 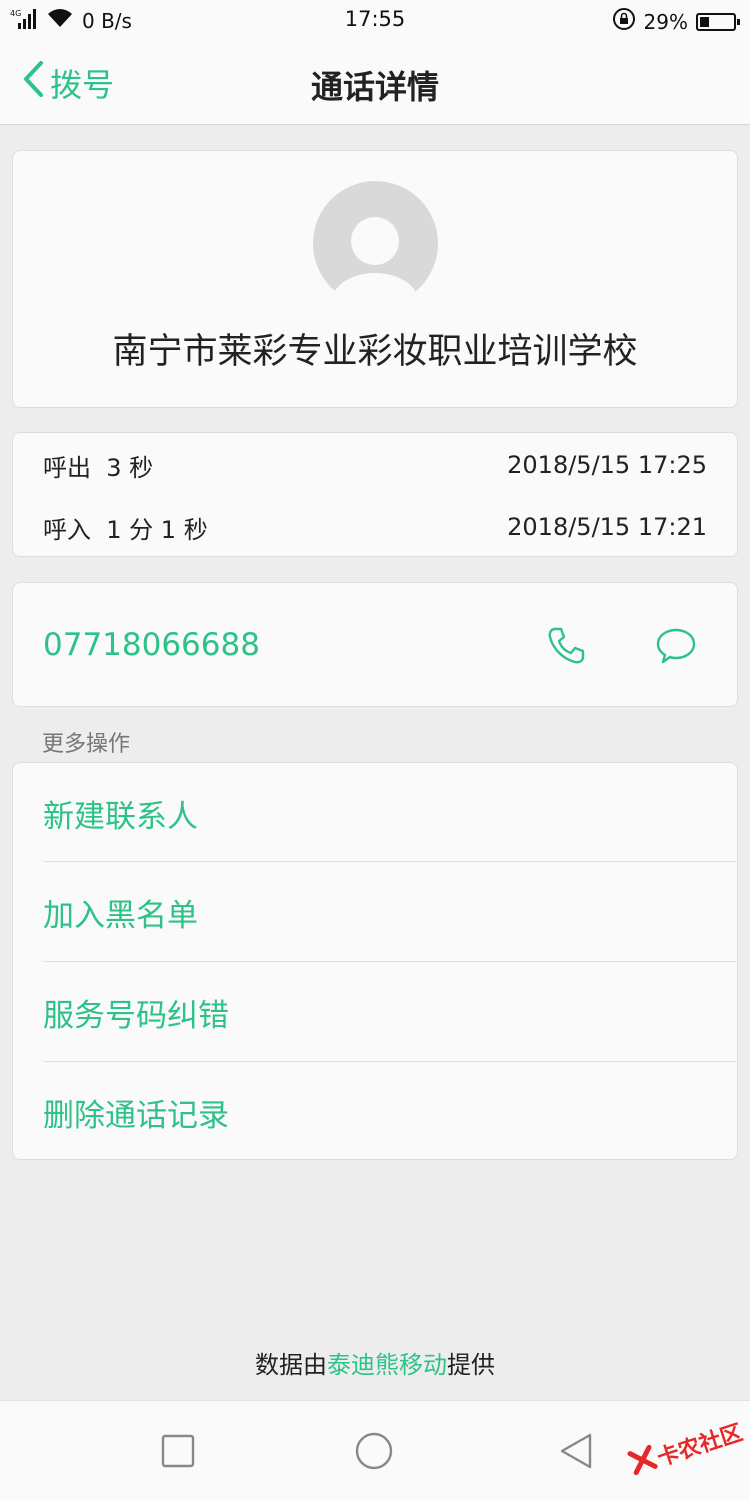 I want to click on back-nav-button, so click(x=576, y=1451).